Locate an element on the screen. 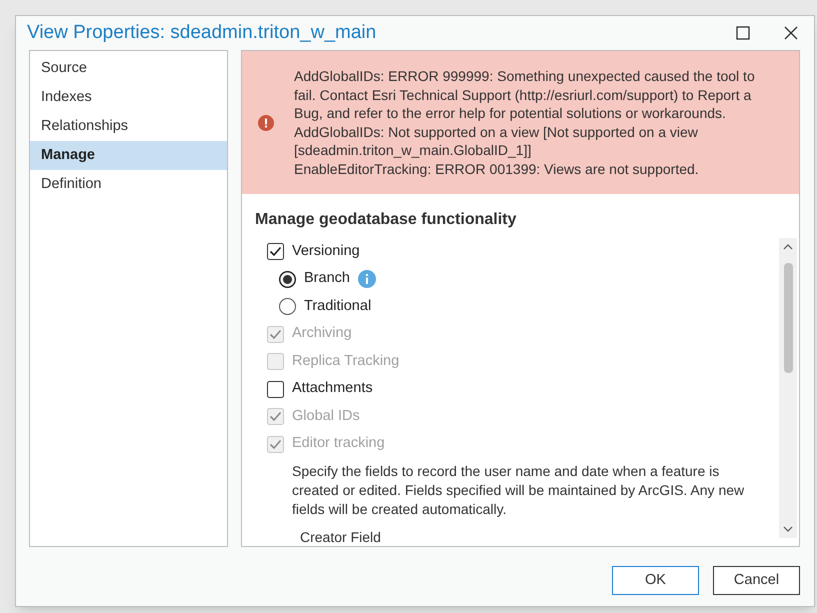 The width and height of the screenshot is (817, 613). error-message: AddGlobalIDs: ERROR 999999: Something unexpected caused the tool to fail. Contact Esri Technical Support (http://esriurl.com/support) to Report a Bug, and refer to the error help for potential solutions or workarounds. is located at coordinates (525, 94).